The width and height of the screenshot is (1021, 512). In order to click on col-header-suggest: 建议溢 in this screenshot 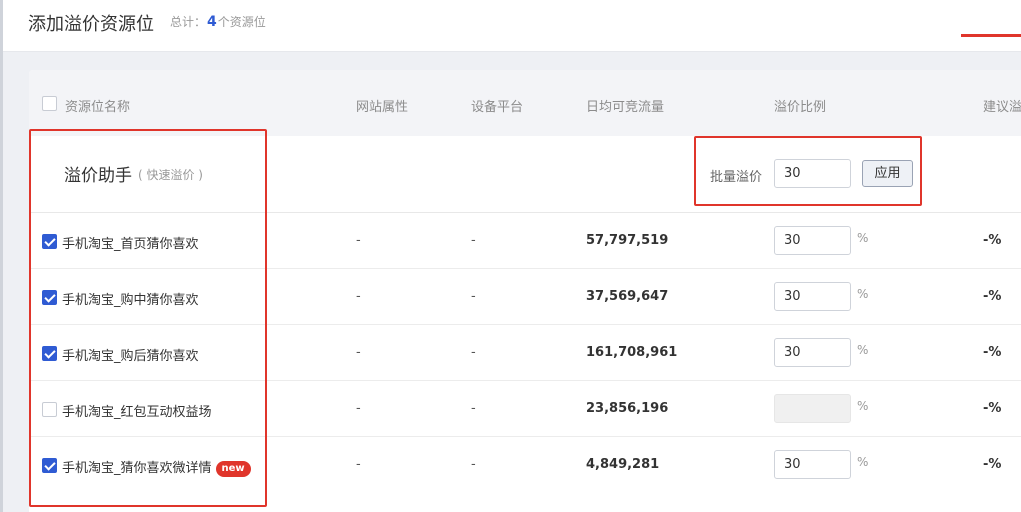, I will do `click(1002, 107)`.